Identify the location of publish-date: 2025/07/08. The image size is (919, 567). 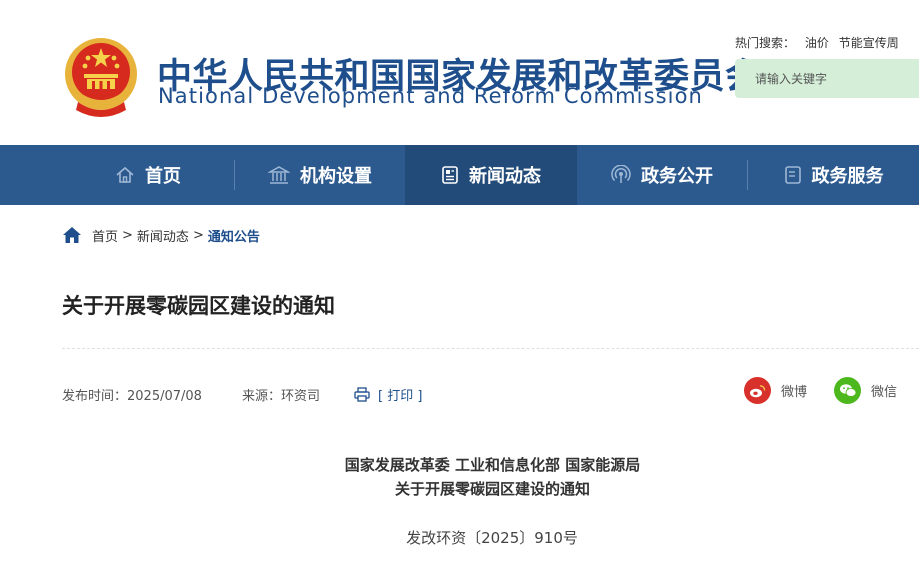
(164, 396).